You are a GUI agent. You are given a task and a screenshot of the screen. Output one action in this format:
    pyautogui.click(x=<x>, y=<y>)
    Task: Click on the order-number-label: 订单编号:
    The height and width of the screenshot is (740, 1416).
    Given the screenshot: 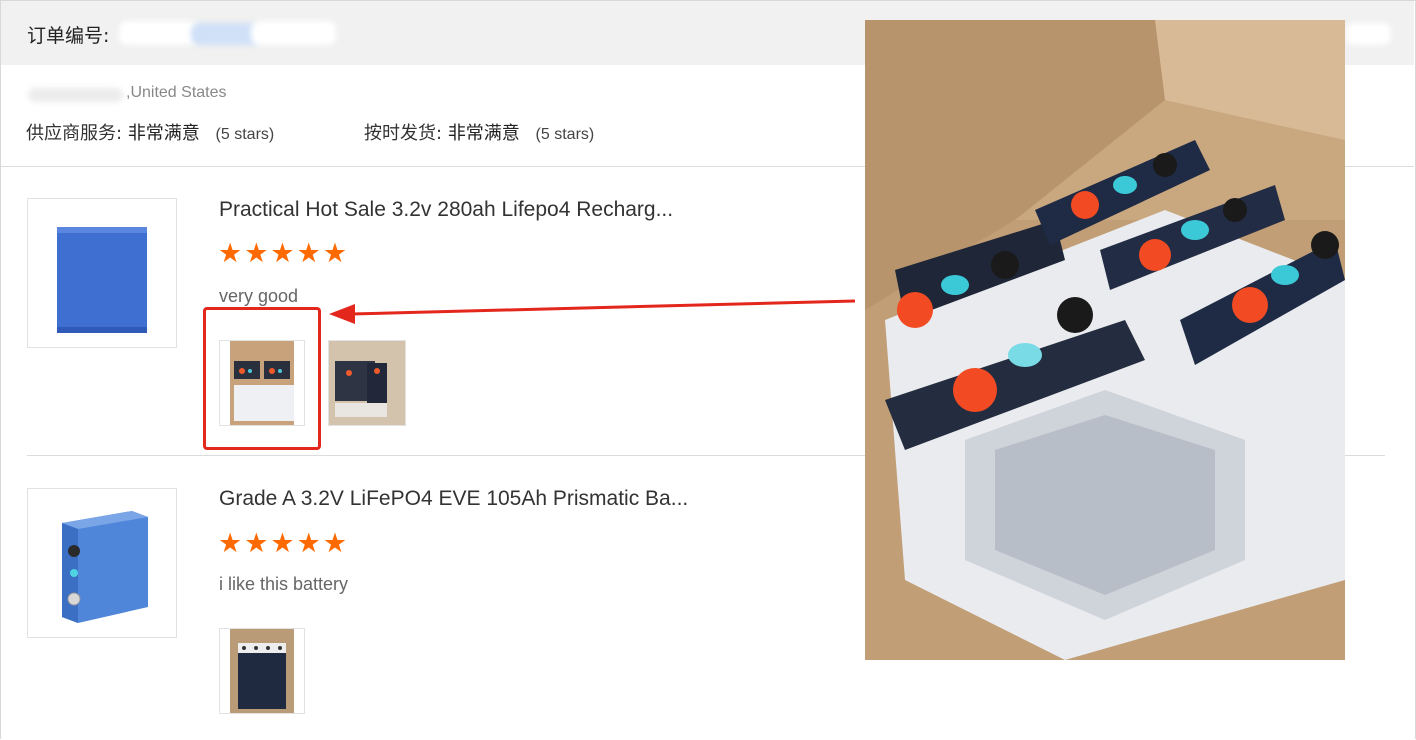 What is the action you would take?
    pyautogui.click(x=68, y=36)
    